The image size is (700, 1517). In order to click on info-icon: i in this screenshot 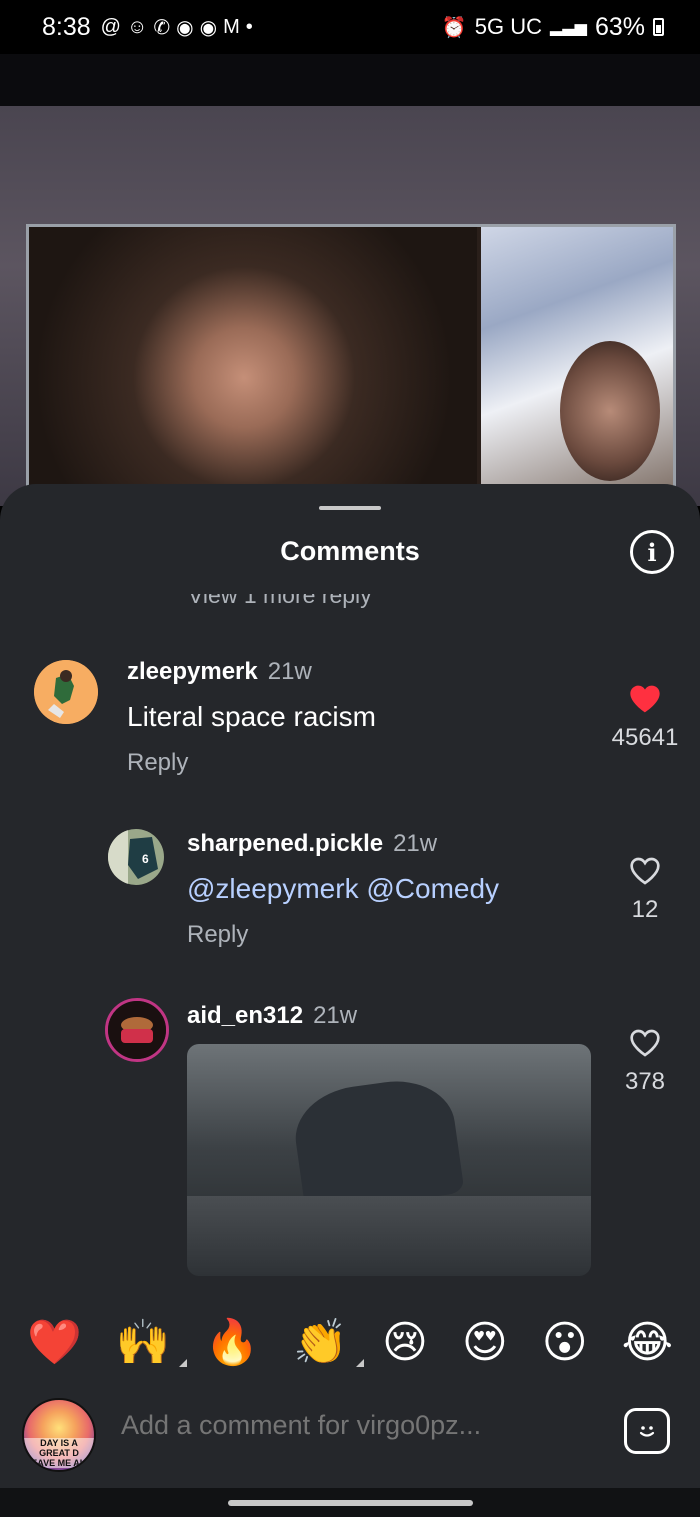, I will do `click(652, 552)`.